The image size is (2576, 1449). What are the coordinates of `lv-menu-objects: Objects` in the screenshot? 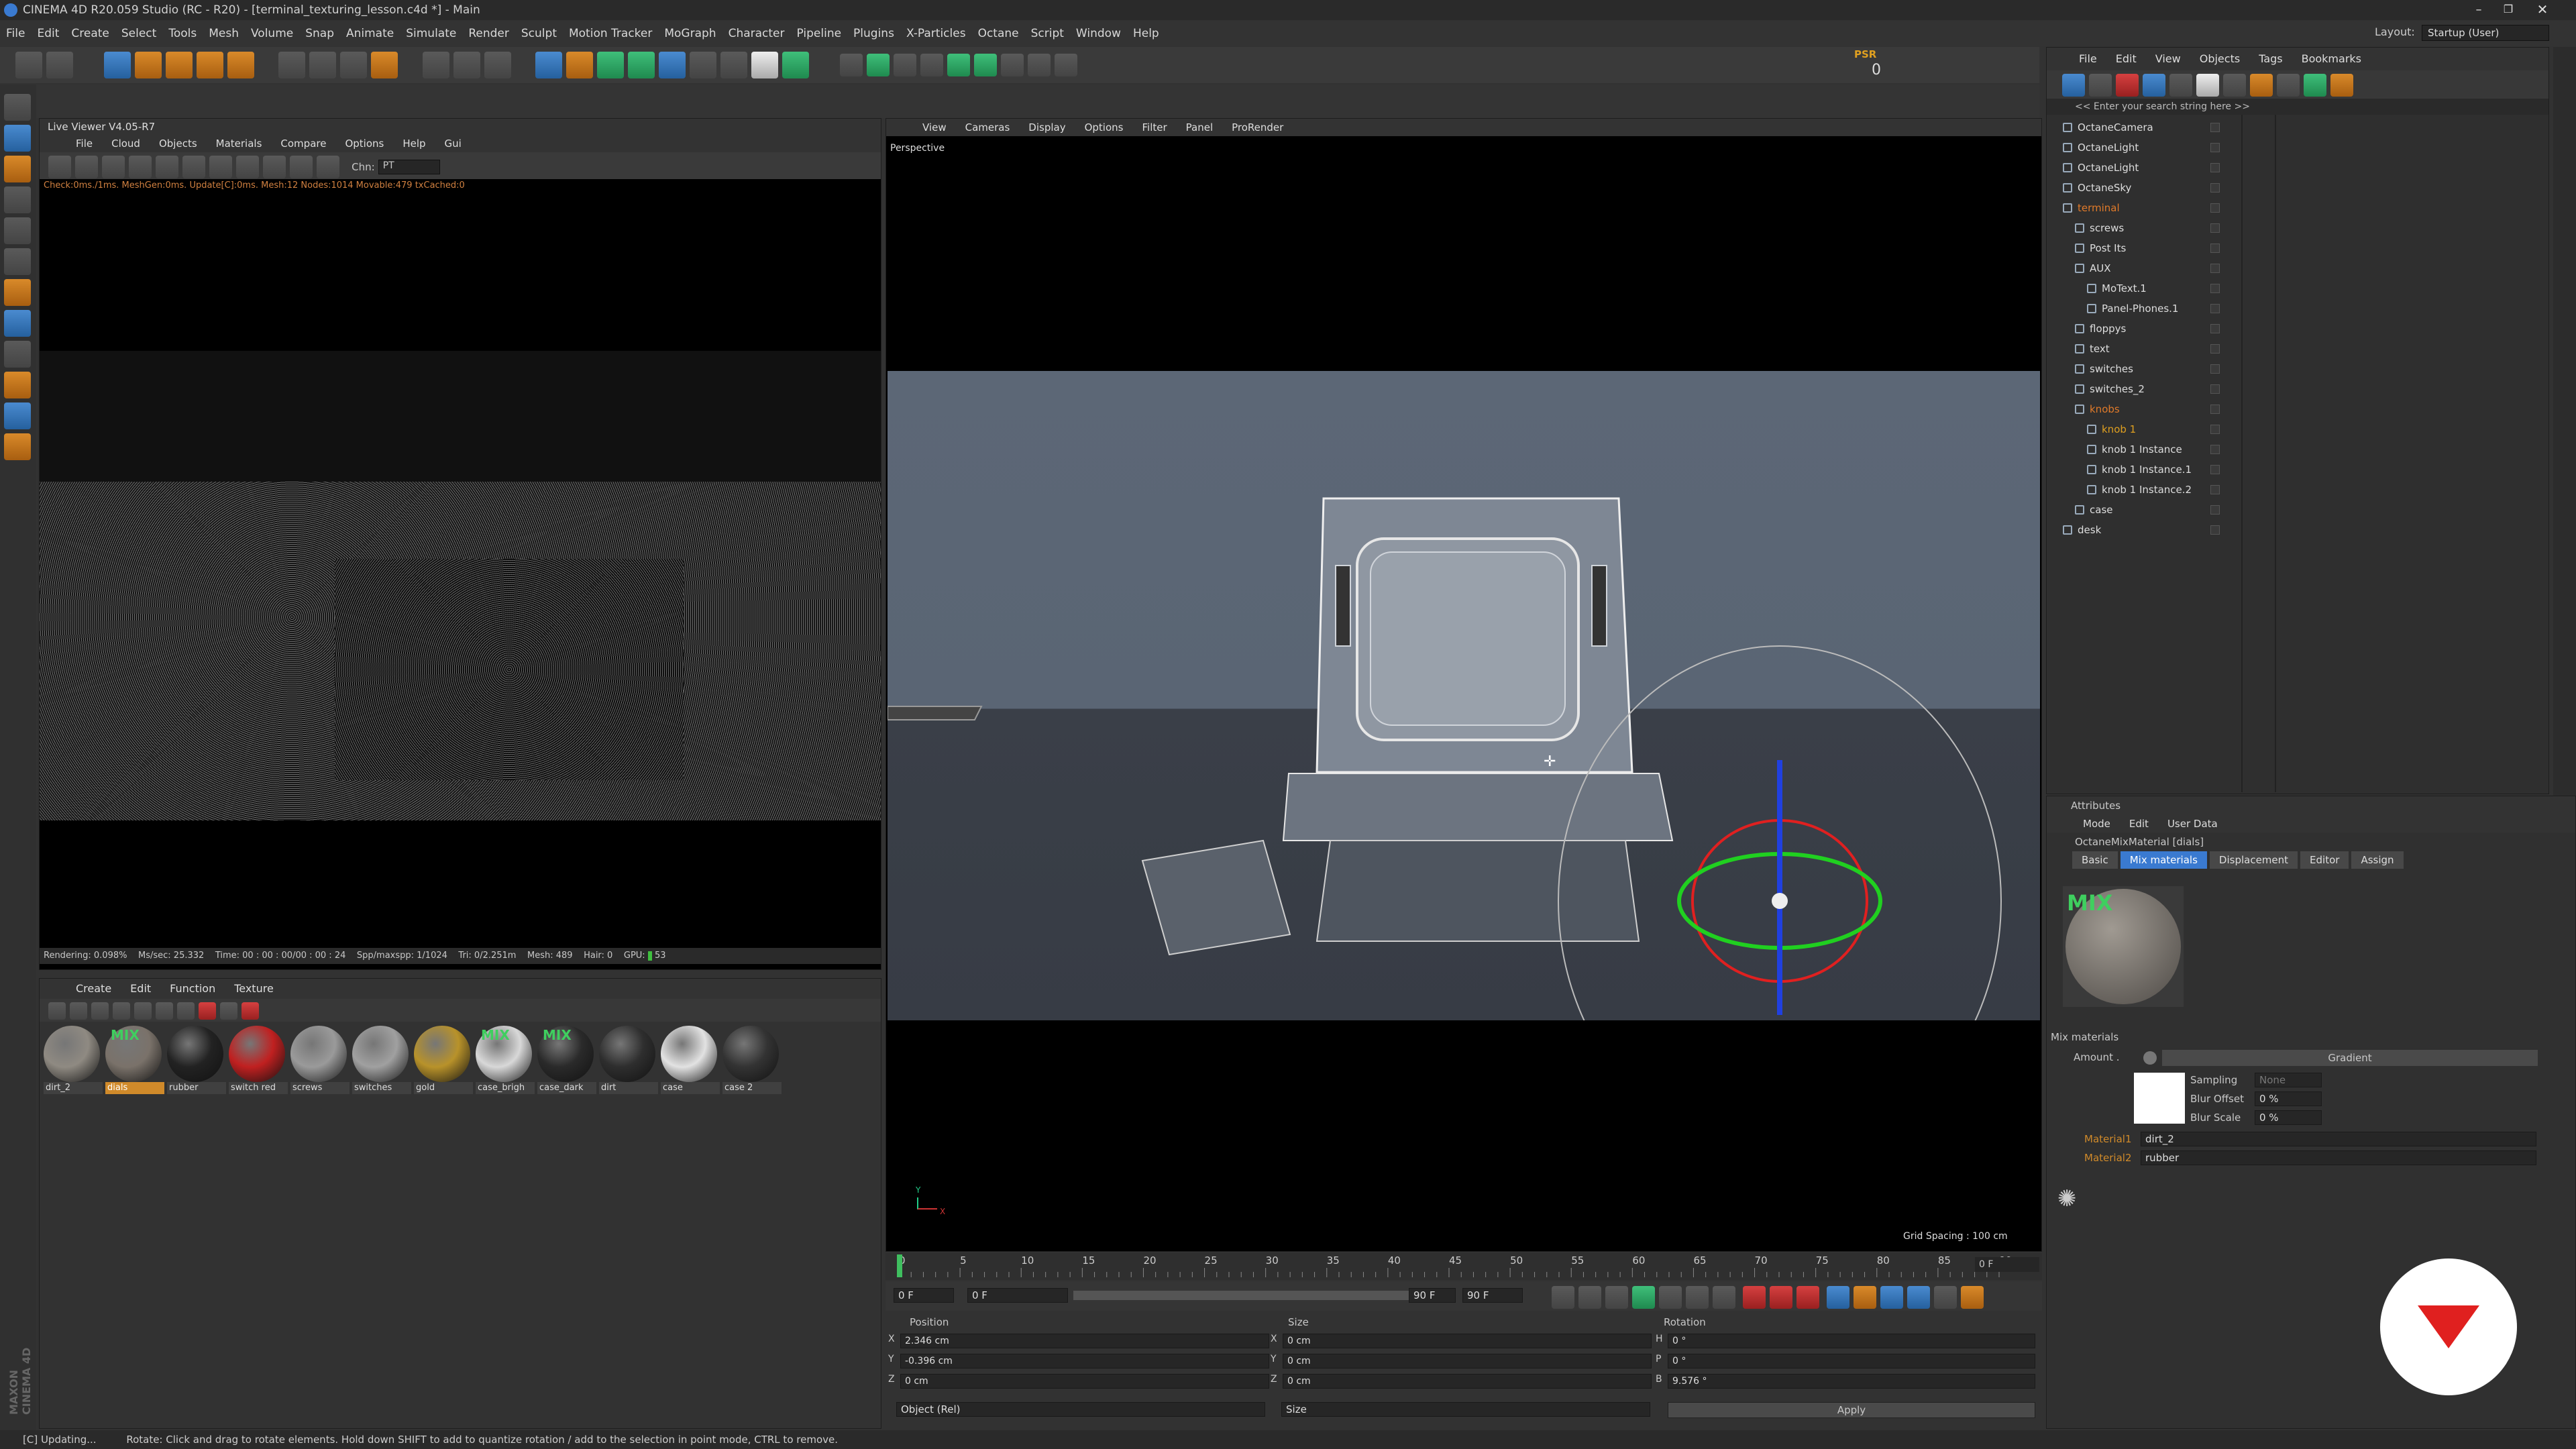 It's located at (178, 143).